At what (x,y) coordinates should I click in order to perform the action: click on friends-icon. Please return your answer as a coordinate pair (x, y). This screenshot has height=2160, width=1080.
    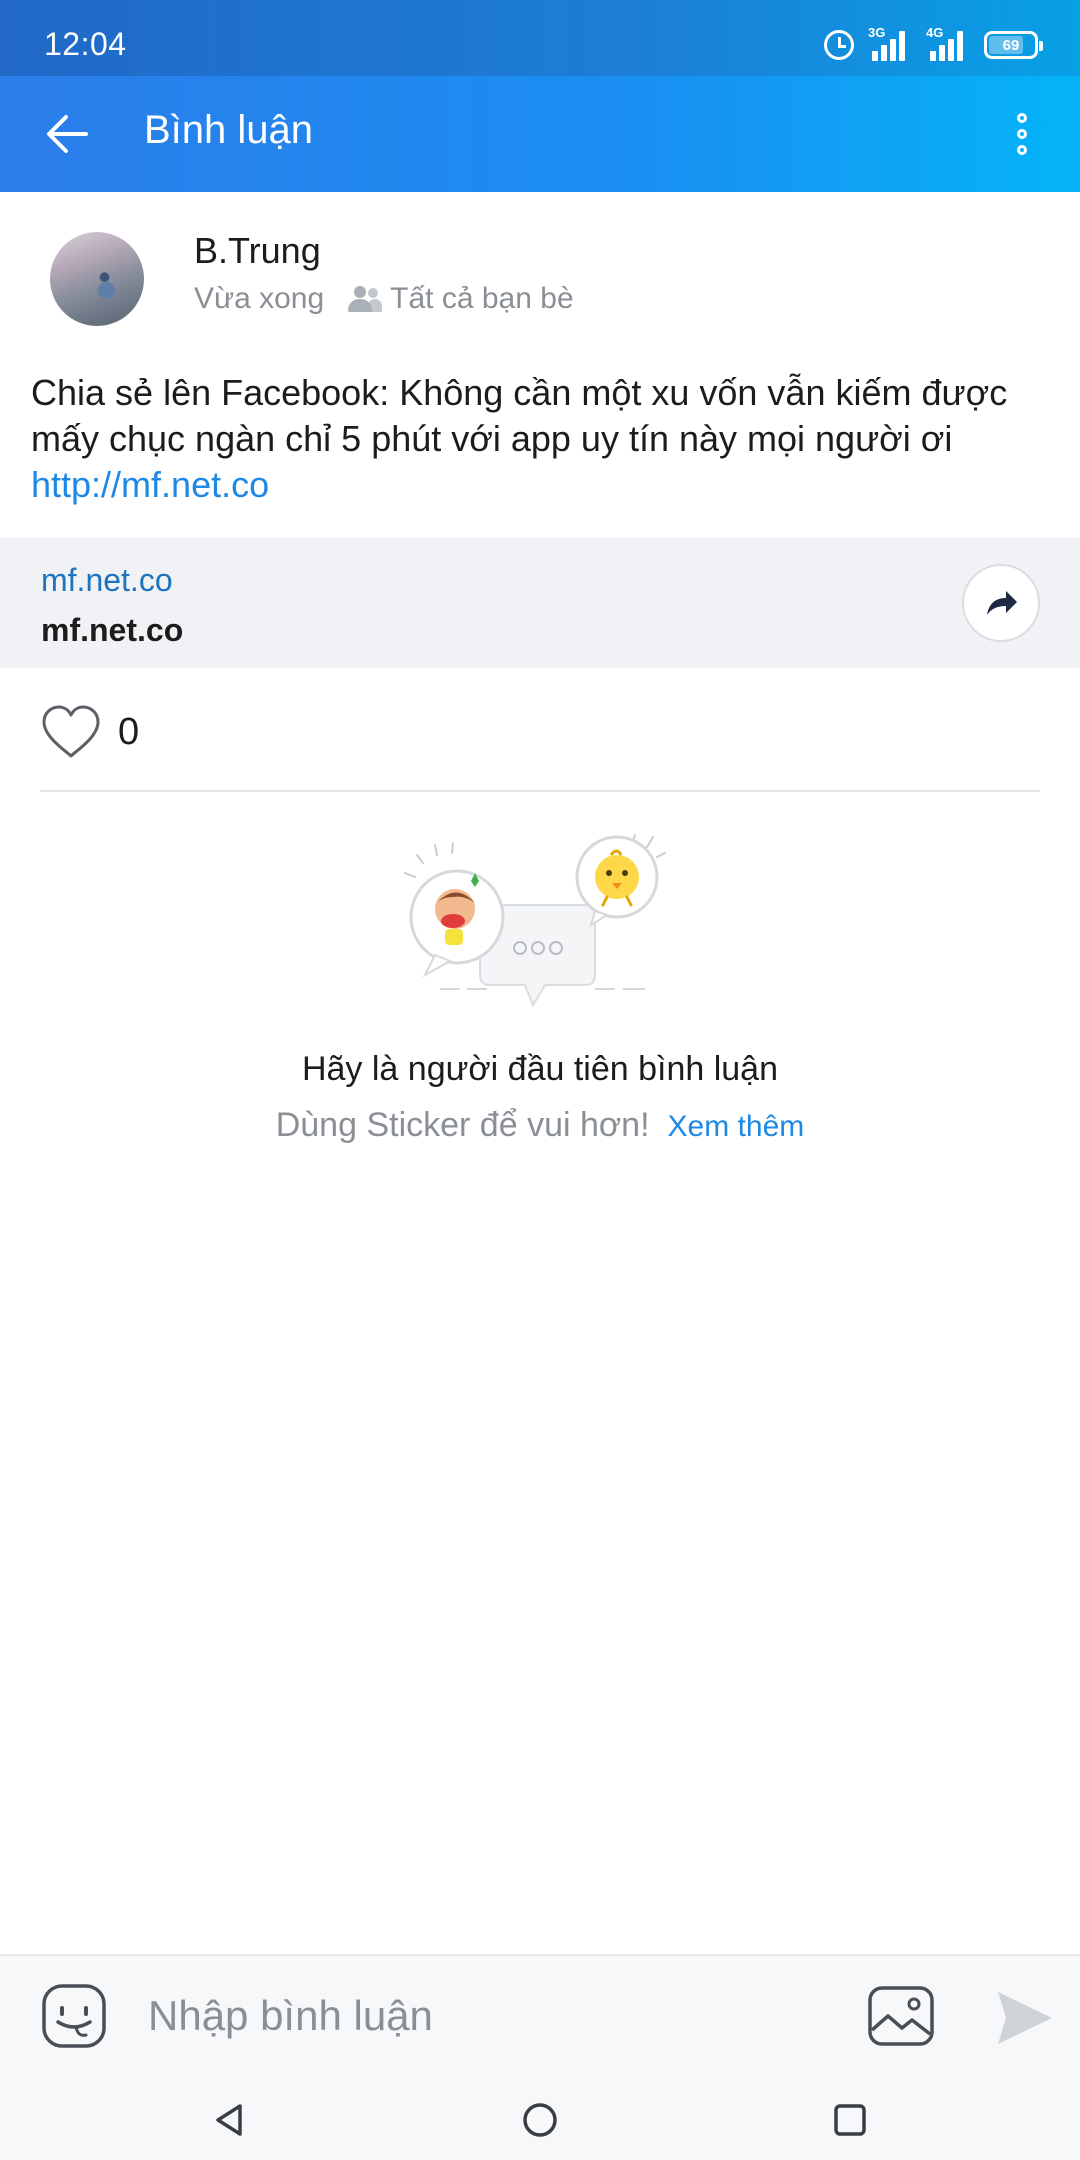
    Looking at the image, I should click on (365, 299).